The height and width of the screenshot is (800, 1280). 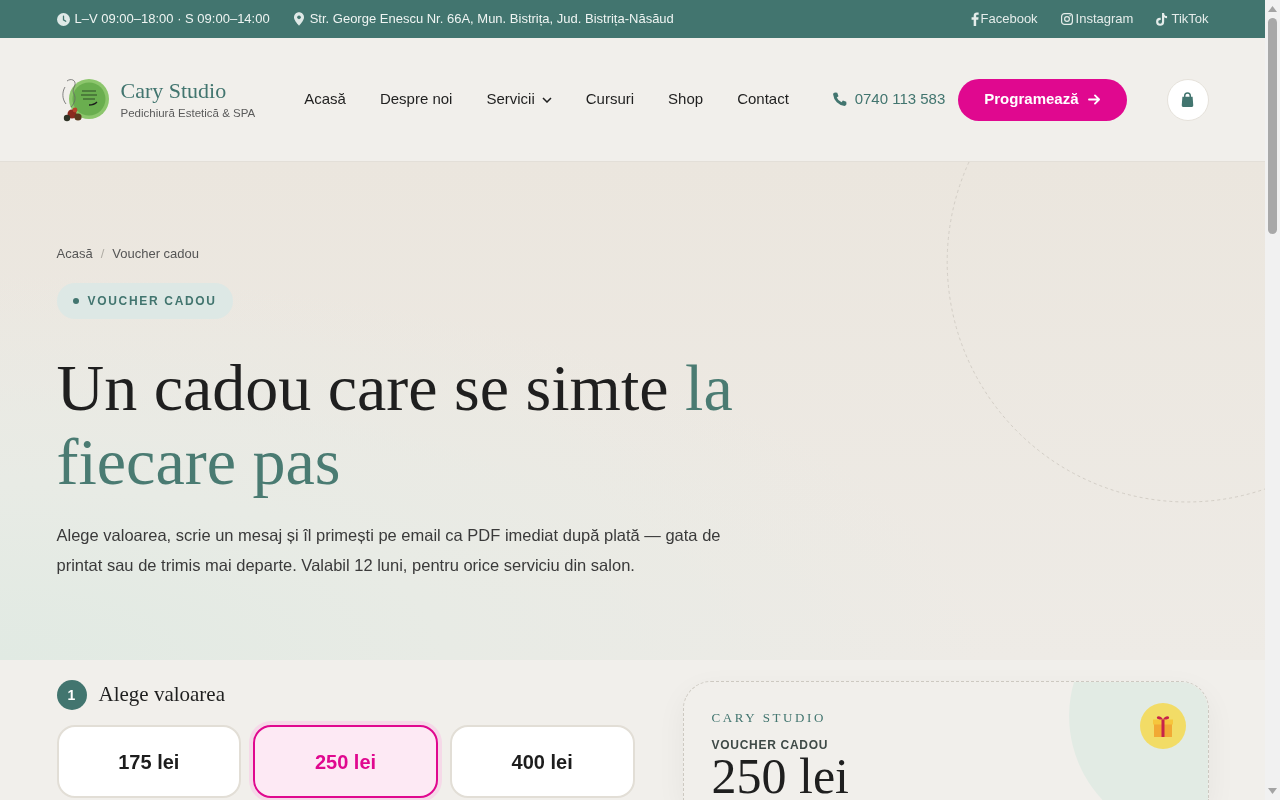 What do you see at coordinates (298, 19) in the screenshot?
I see `location-pin-icon` at bounding box center [298, 19].